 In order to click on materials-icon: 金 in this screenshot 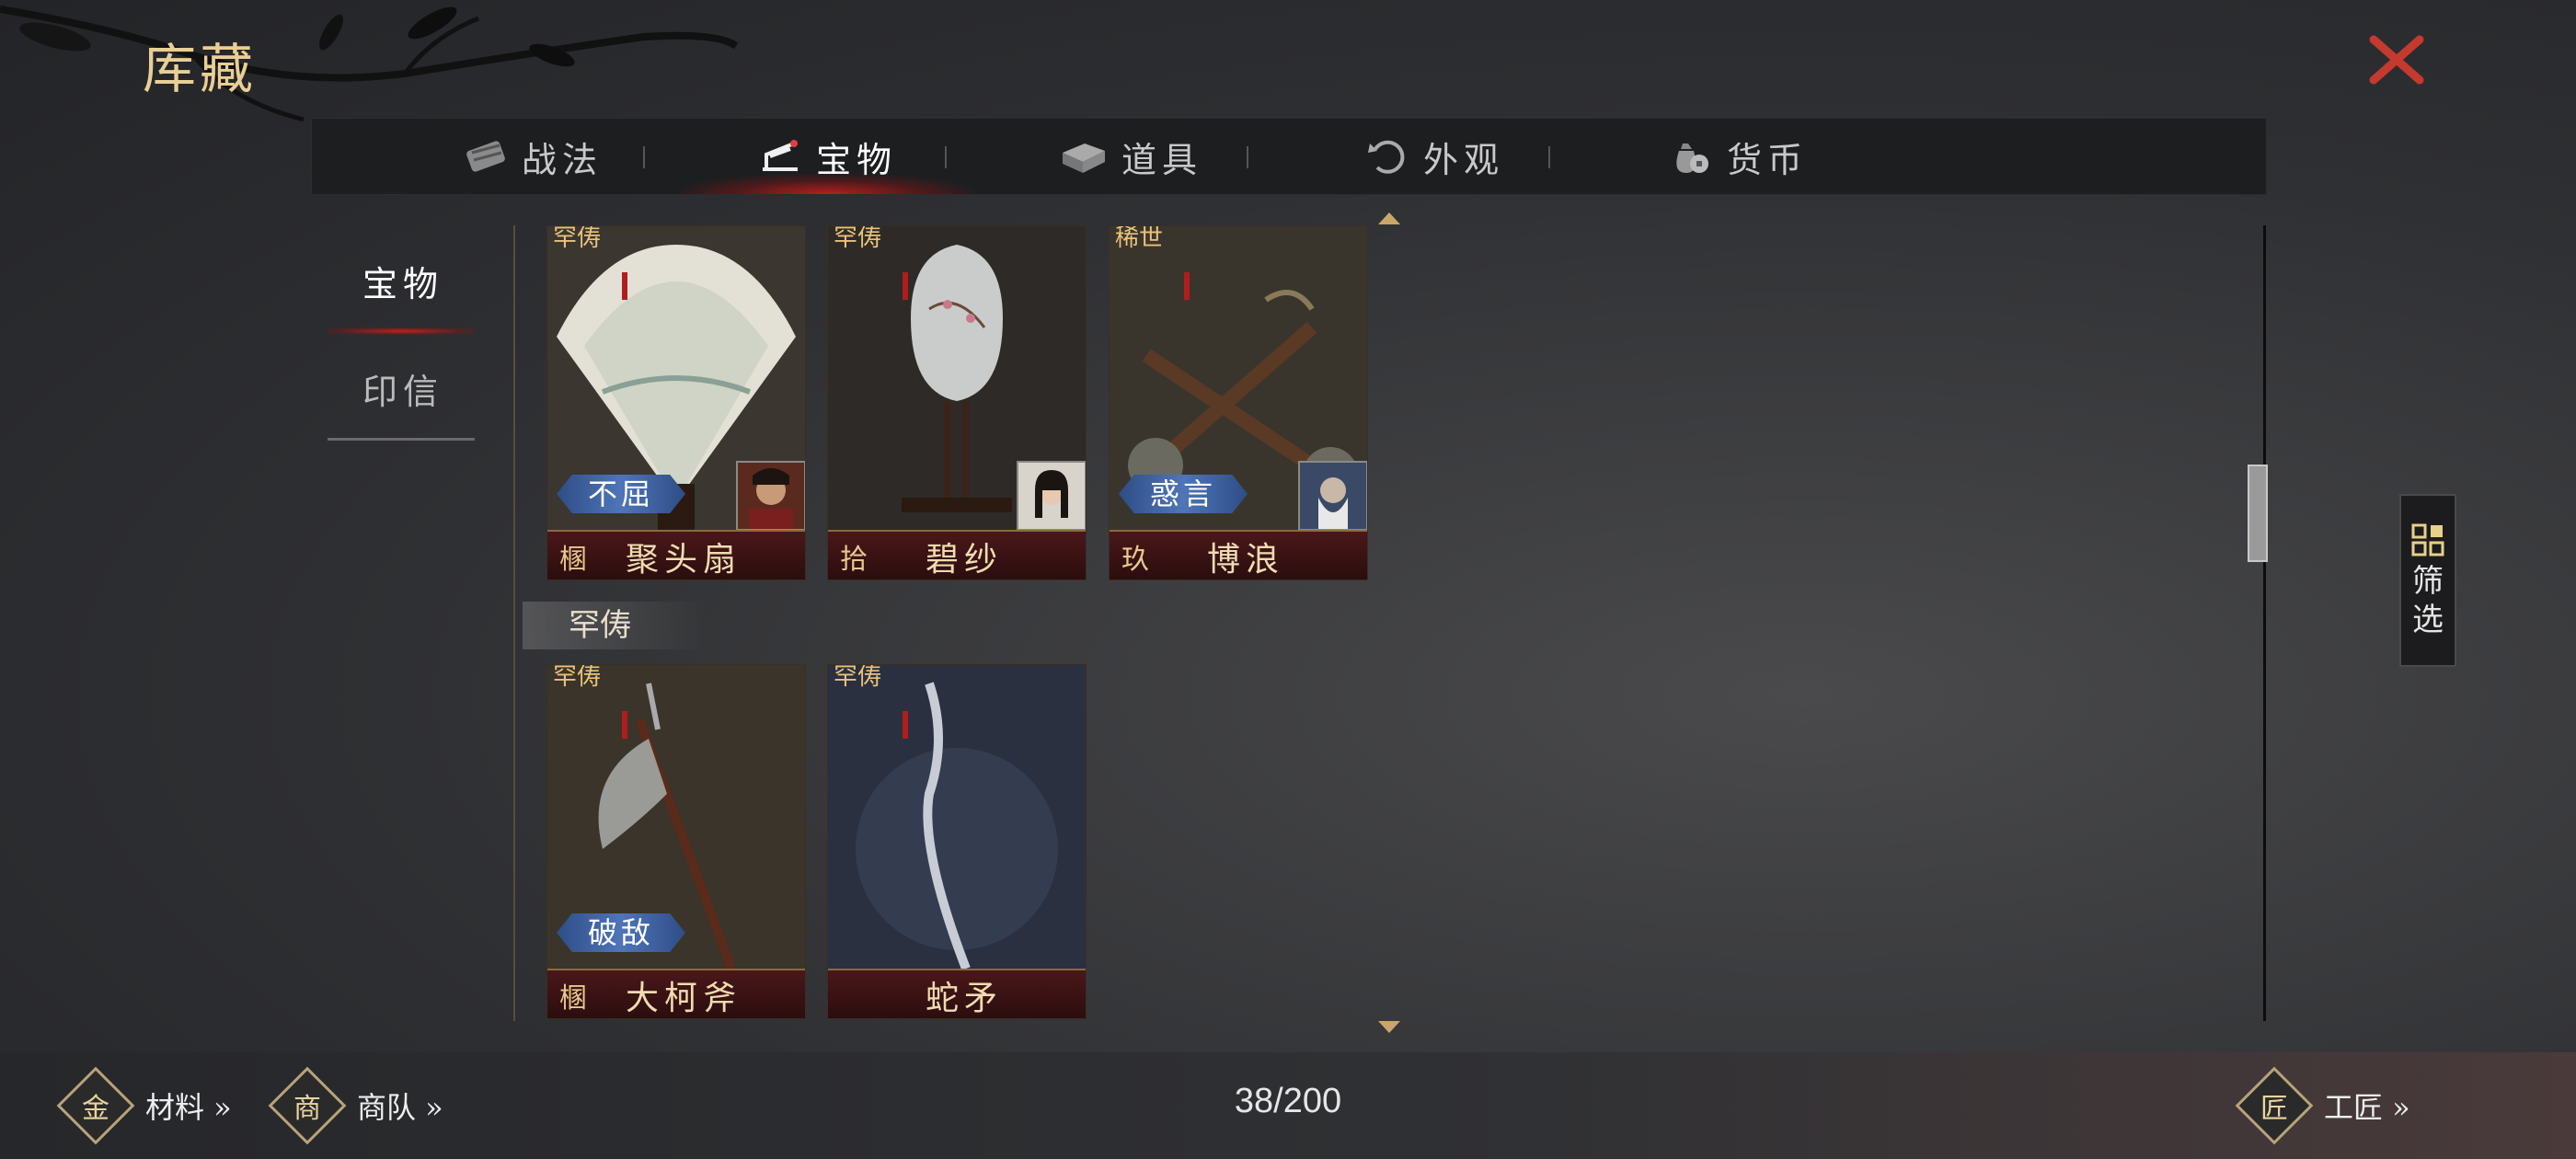, I will do `click(95, 1105)`.